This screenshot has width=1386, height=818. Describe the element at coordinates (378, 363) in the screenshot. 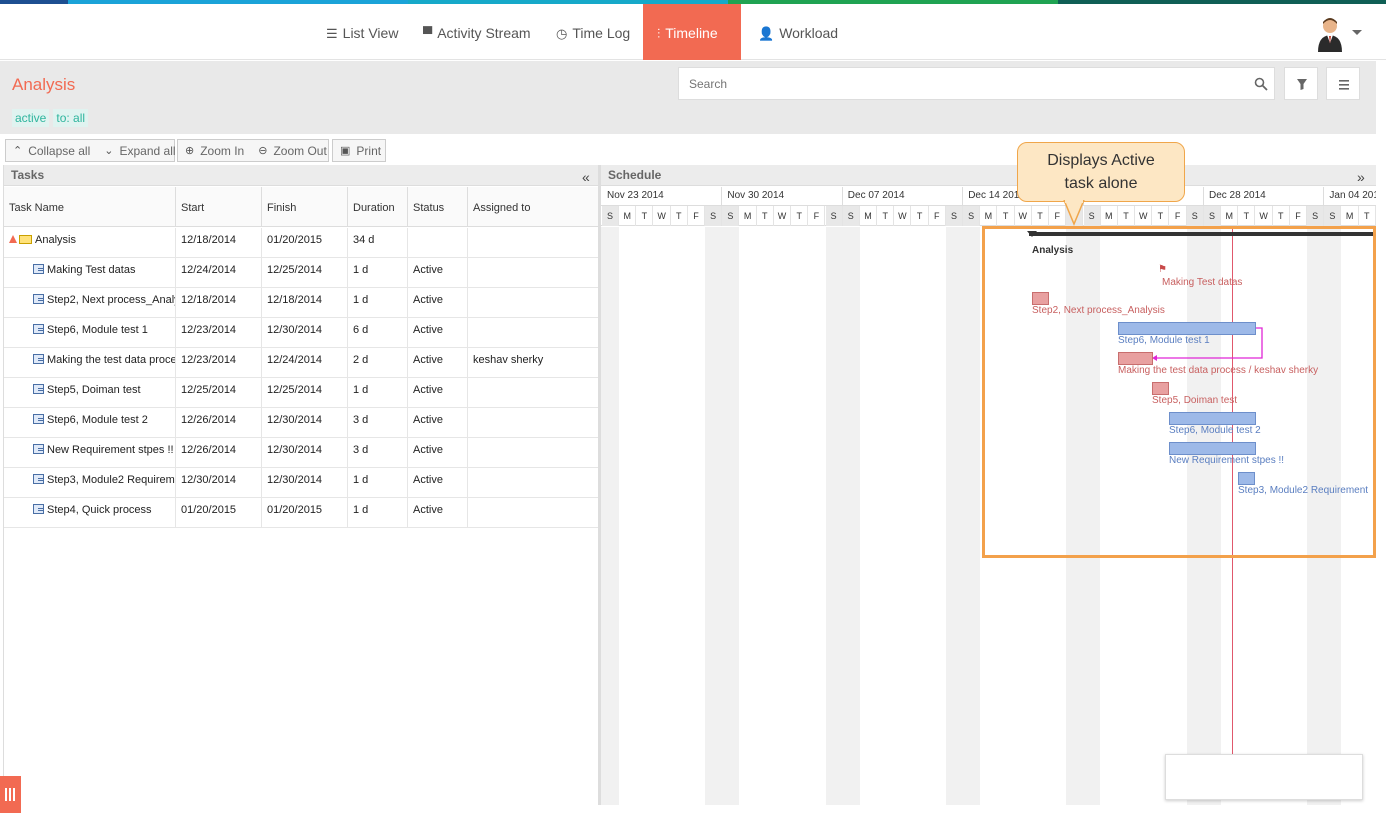

I see `cell-duration: 2 d` at that location.